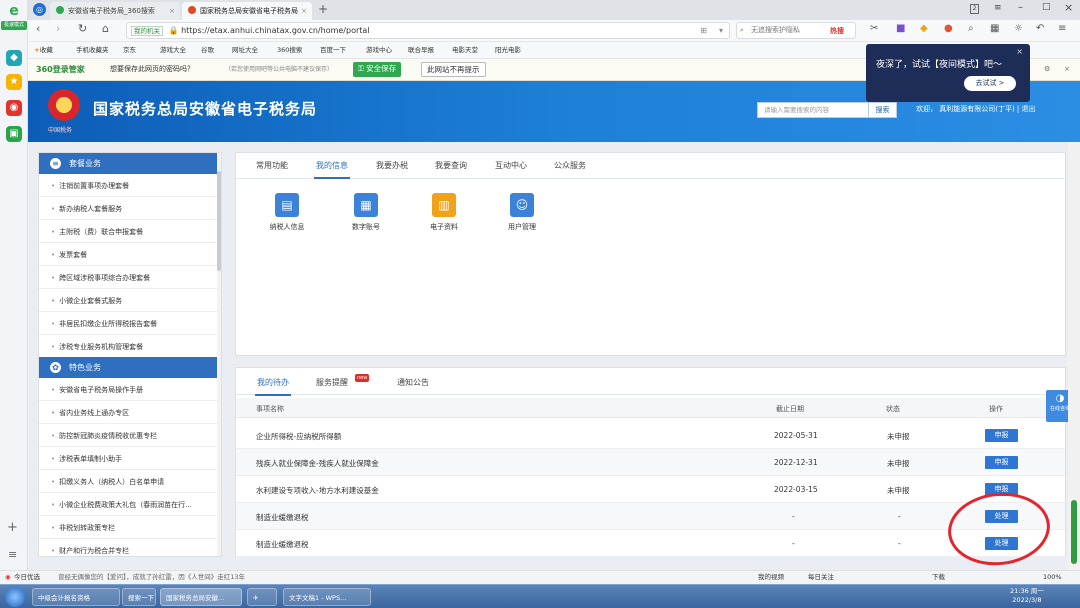  I want to click on page-scroll-thumb, so click(1074, 532).